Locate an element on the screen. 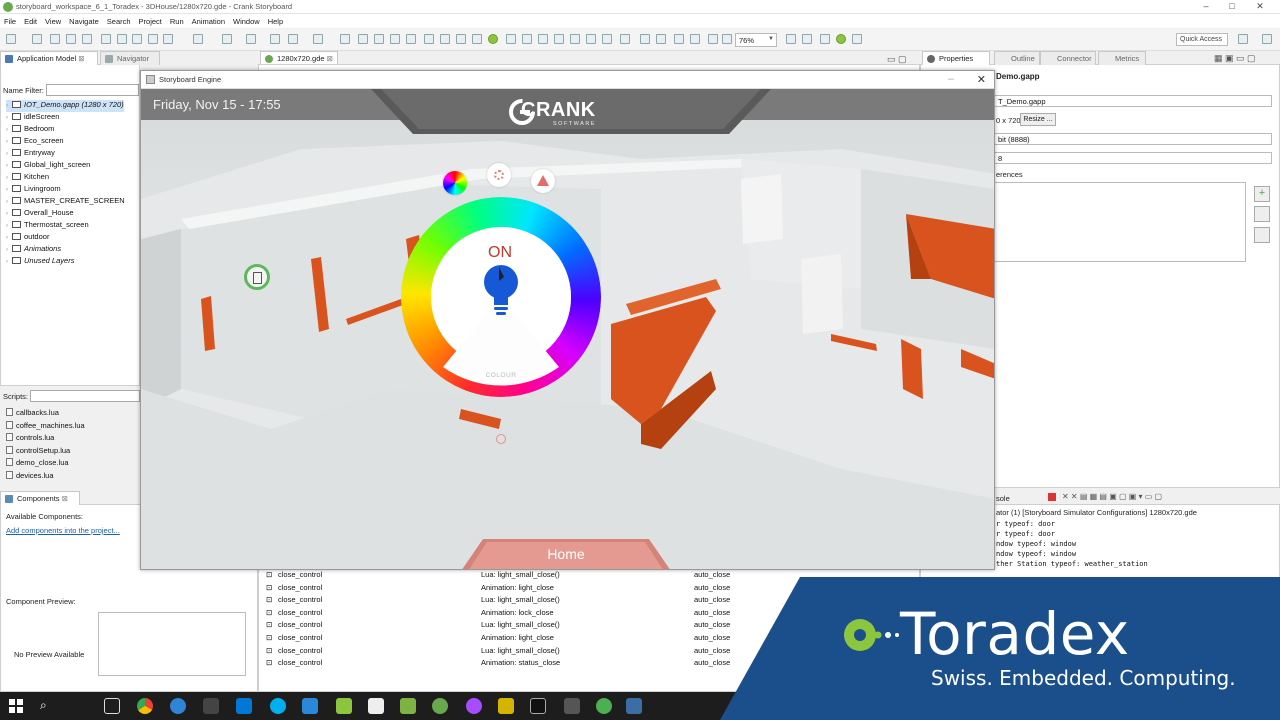  snap-icon is located at coordinates (543, 39).